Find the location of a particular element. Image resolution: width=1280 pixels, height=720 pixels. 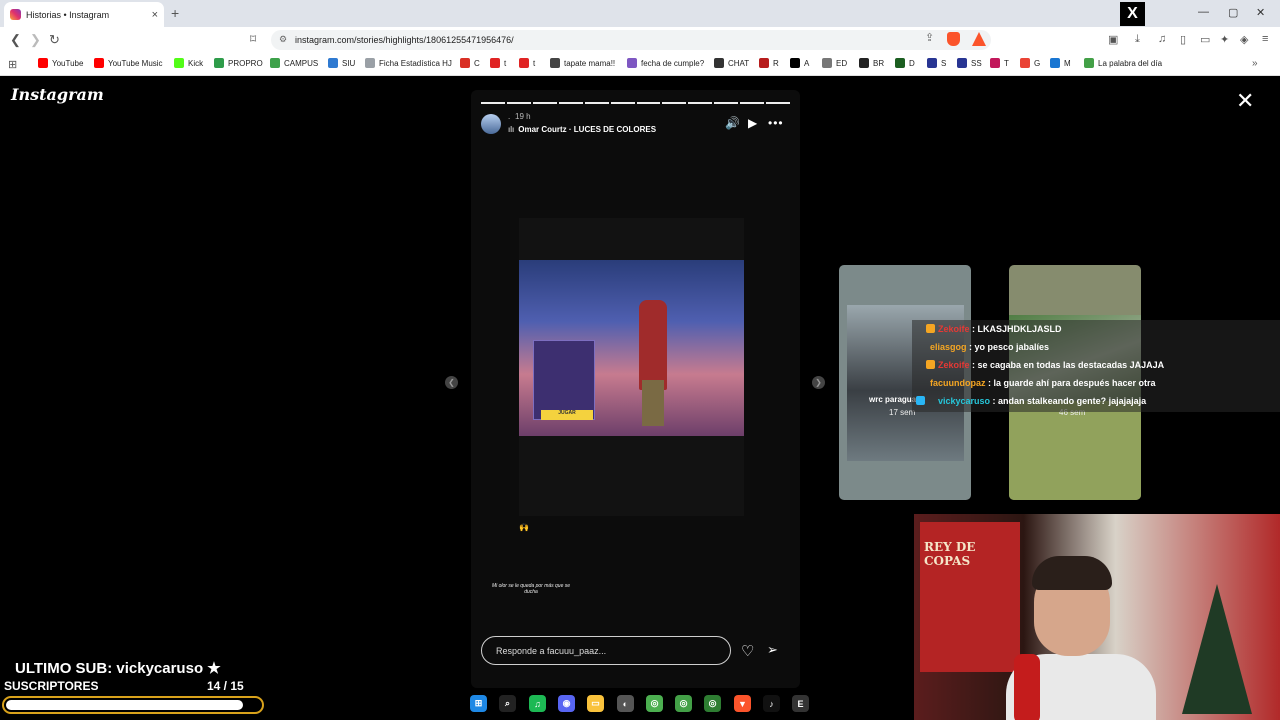

bookmark-item: PROPRO is located at coordinates (238, 63).